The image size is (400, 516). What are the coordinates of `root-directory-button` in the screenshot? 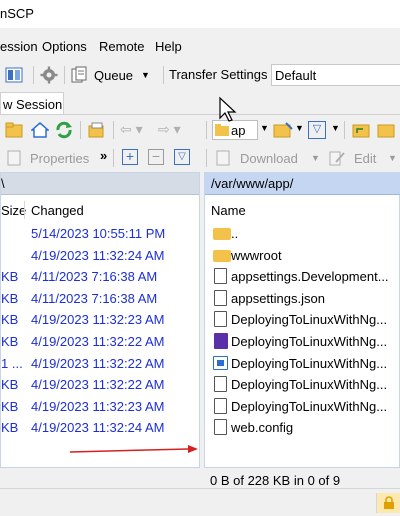 It's located at (386, 130).